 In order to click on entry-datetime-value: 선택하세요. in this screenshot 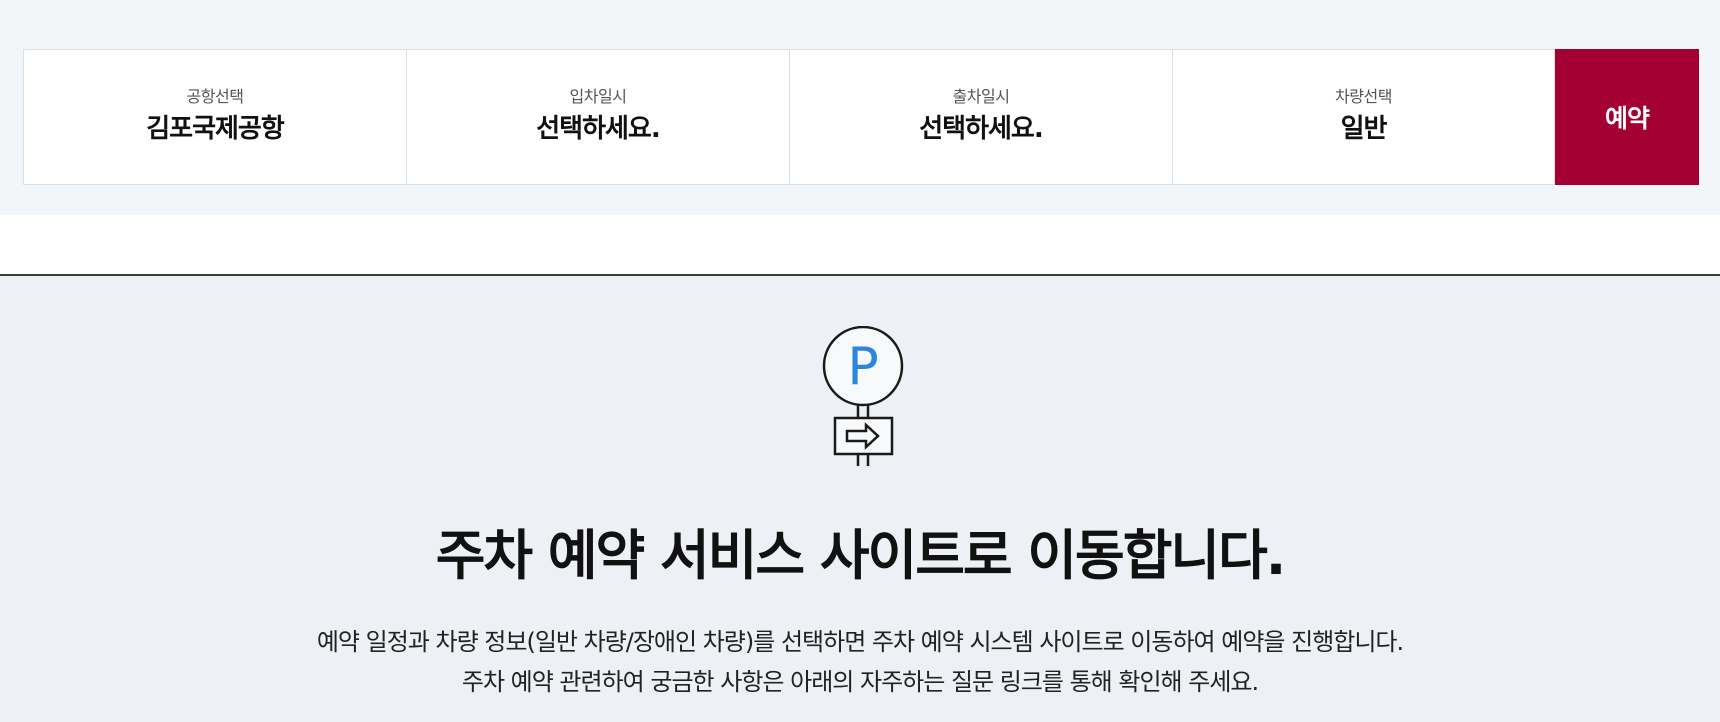, I will do `click(598, 129)`.